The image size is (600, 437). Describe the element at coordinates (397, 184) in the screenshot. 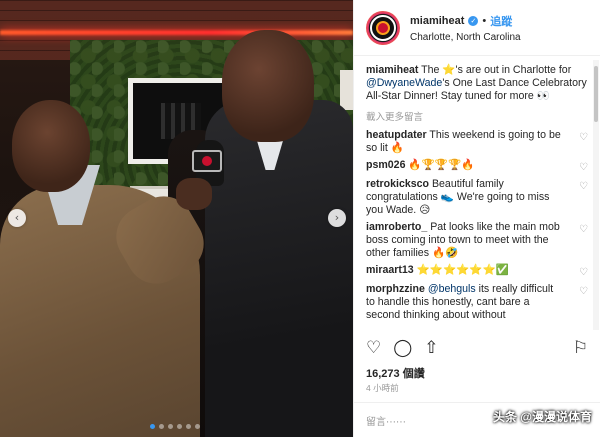

I see `comment-username: retrokicksco` at that location.